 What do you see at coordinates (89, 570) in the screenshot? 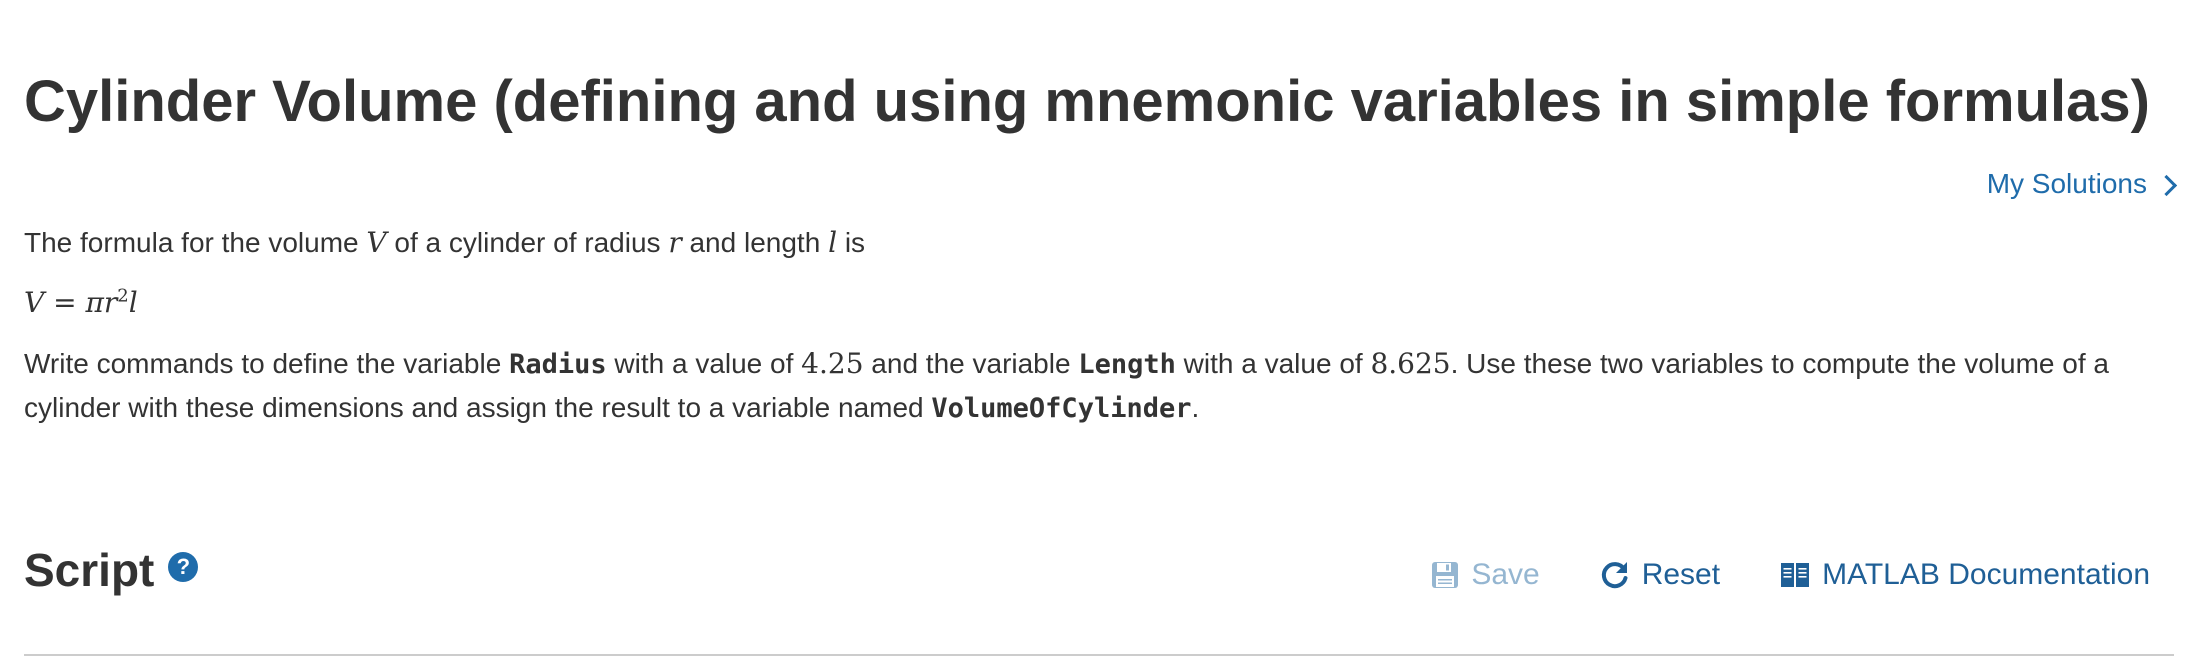
I see `script-title: Script` at bounding box center [89, 570].